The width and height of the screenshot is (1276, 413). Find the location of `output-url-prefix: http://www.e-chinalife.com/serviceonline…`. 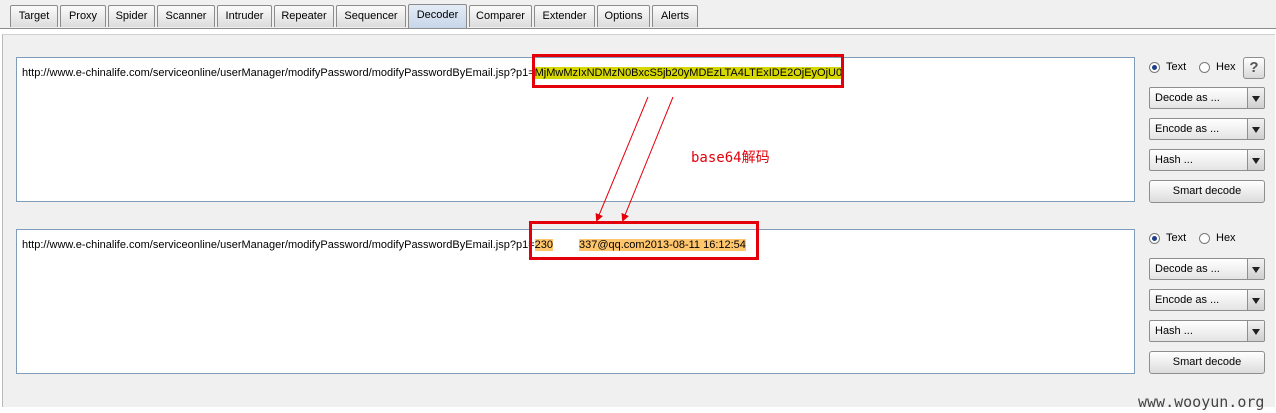

output-url-prefix: http://www.e-chinalife.com/serviceonline… is located at coordinates (278, 245).